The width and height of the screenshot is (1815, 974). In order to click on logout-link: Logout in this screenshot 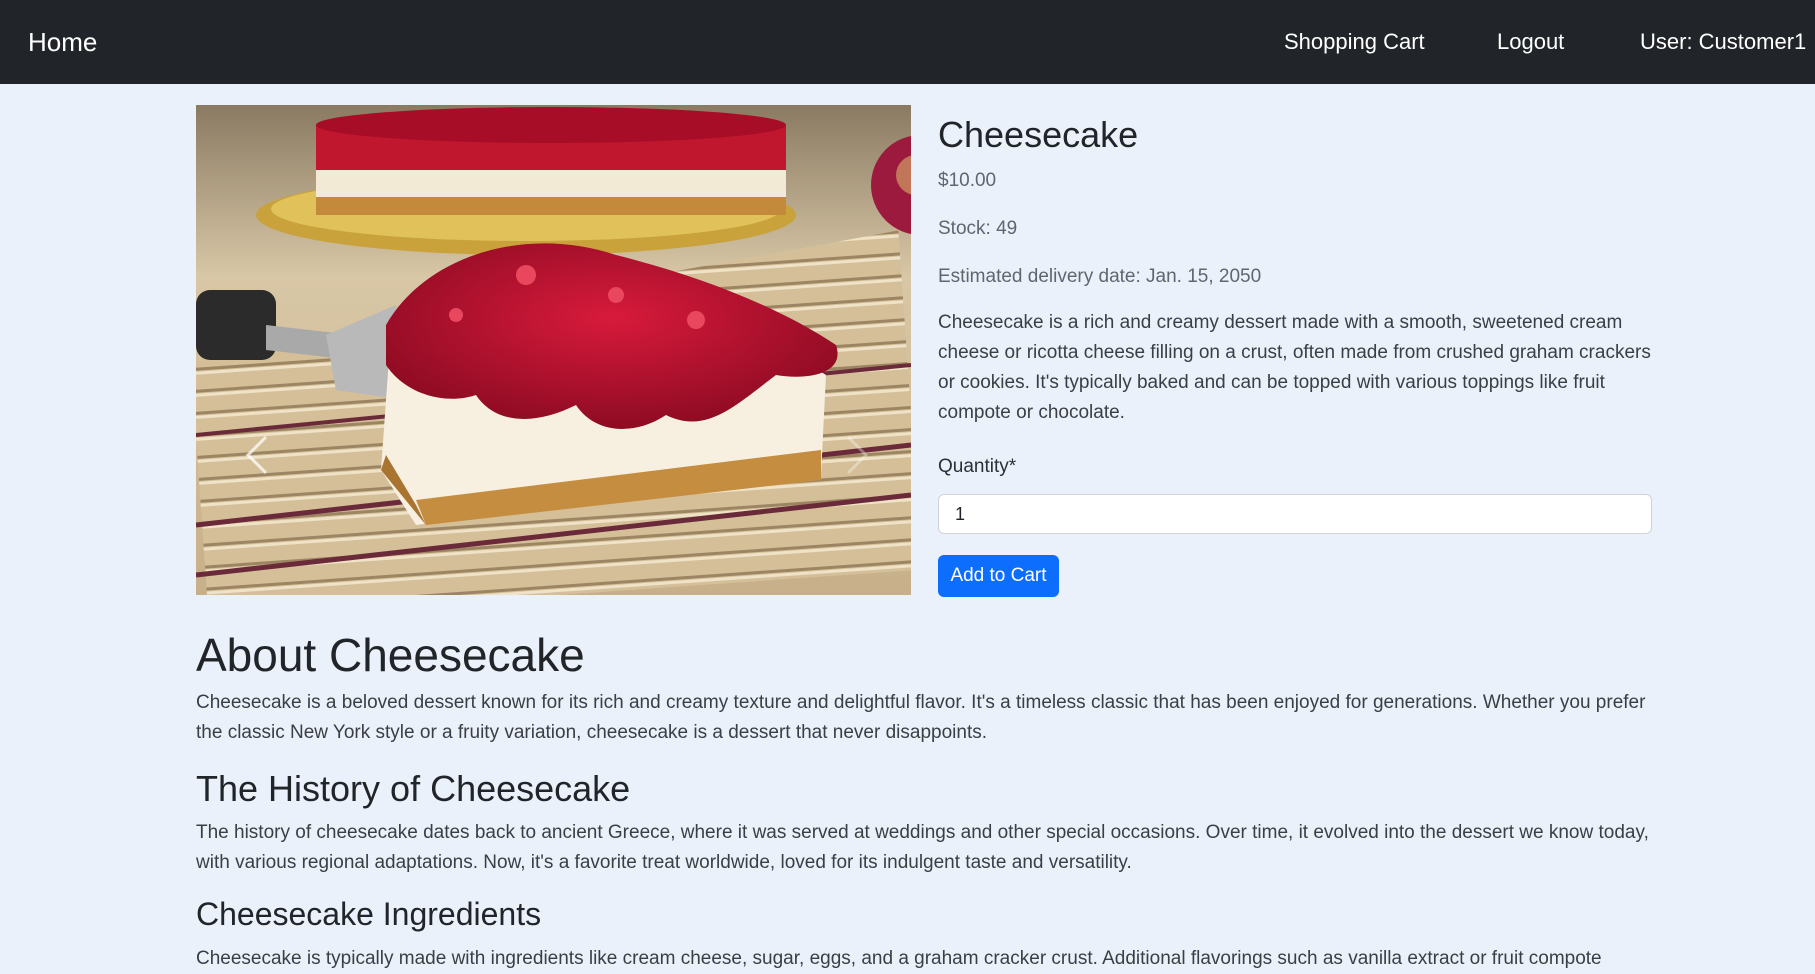, I will do `click(1530, 42)`.